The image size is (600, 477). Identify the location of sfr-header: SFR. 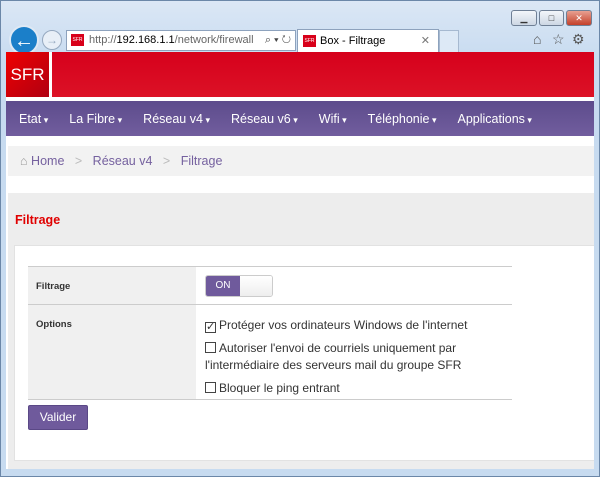
(300, 74).